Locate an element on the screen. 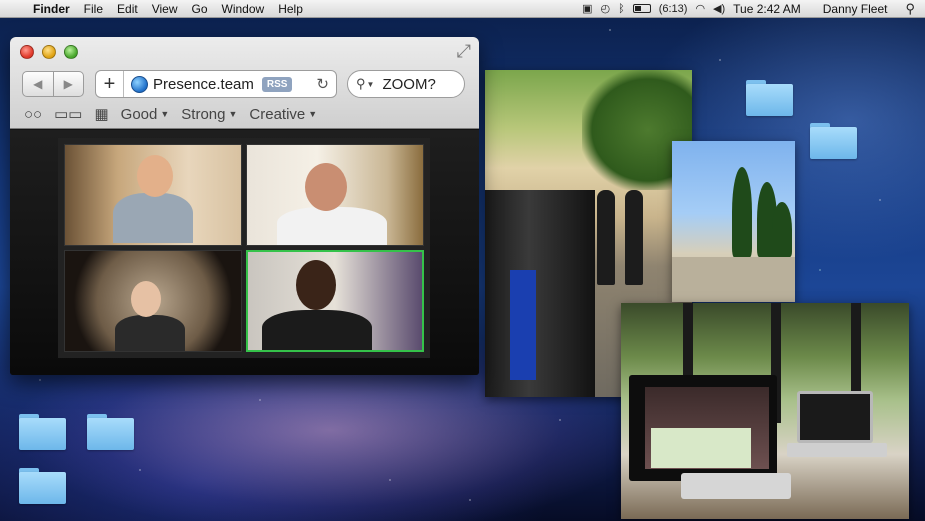 The height and width of the screenshot is (521, 925). camera-rig-strap is located at coordinates (523, 325).